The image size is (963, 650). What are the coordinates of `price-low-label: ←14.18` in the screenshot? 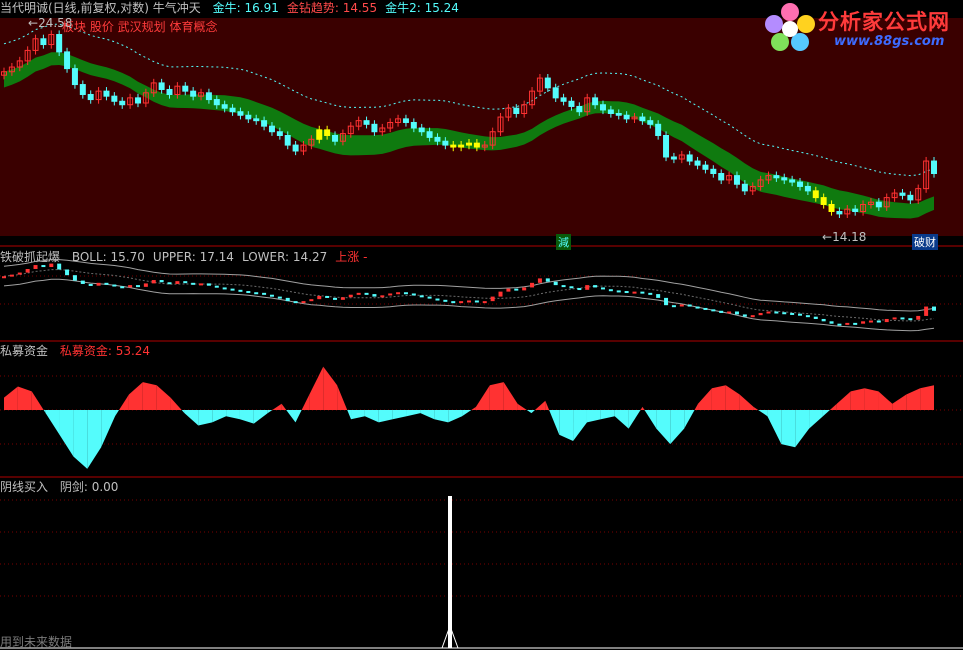 It's located at (844, 237).